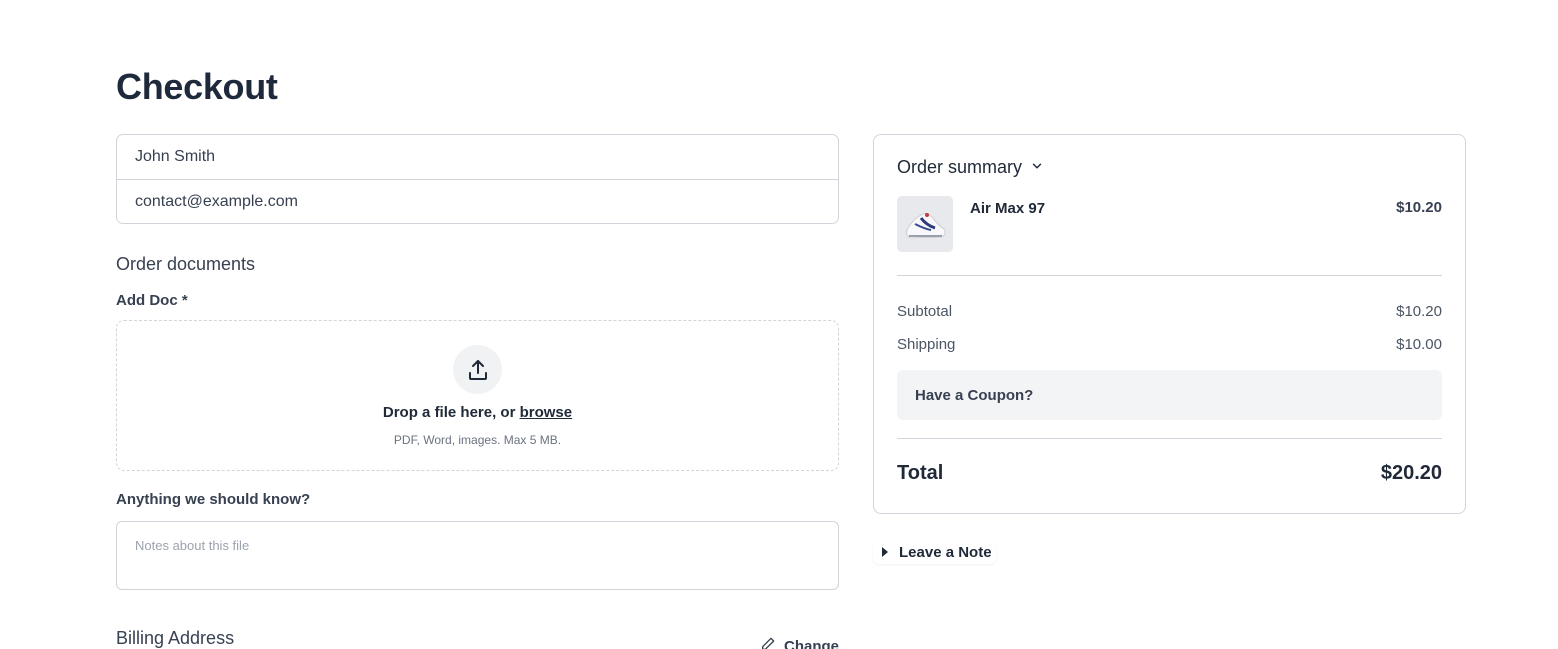  Describe the element at coordinates (885, 552) in the screenshot. I see `caret-right-icon` at that location.